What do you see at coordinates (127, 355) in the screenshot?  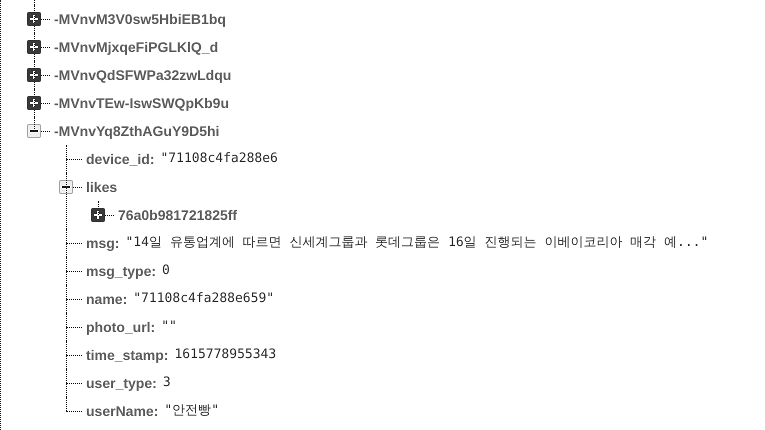 I see `node-key: time_stamp:` at bounding box center [127, 355].